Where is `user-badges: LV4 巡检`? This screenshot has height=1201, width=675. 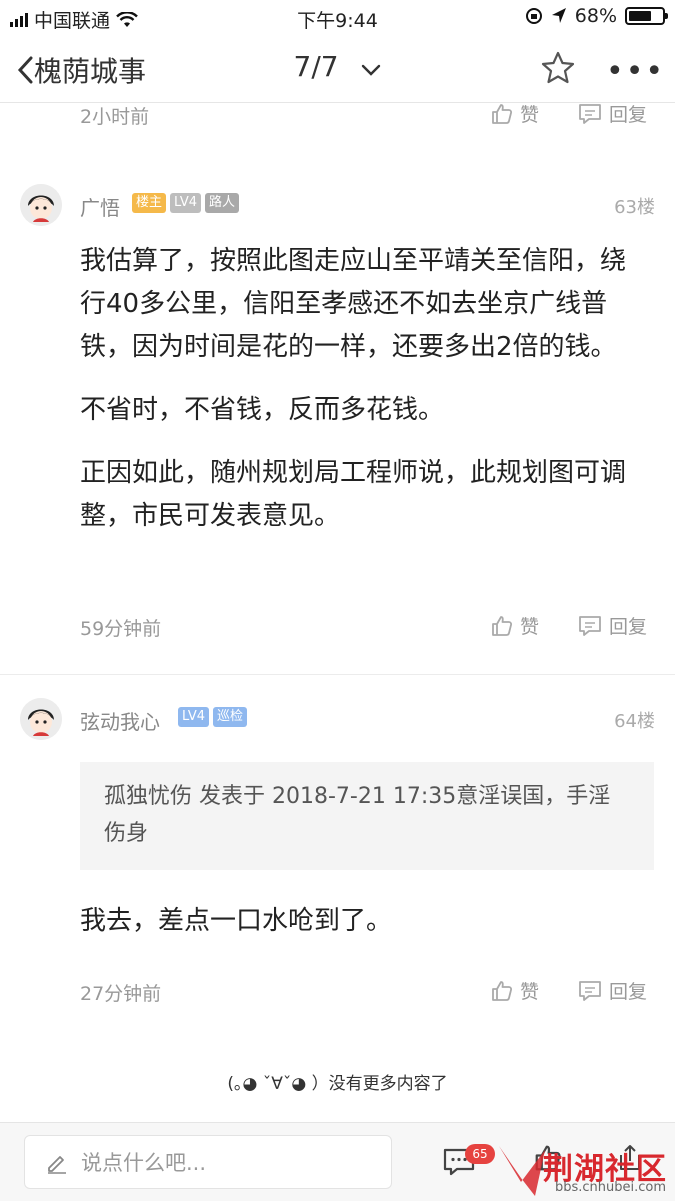 user-badges: LV4 巡检 is located at coordinates (212, 717).